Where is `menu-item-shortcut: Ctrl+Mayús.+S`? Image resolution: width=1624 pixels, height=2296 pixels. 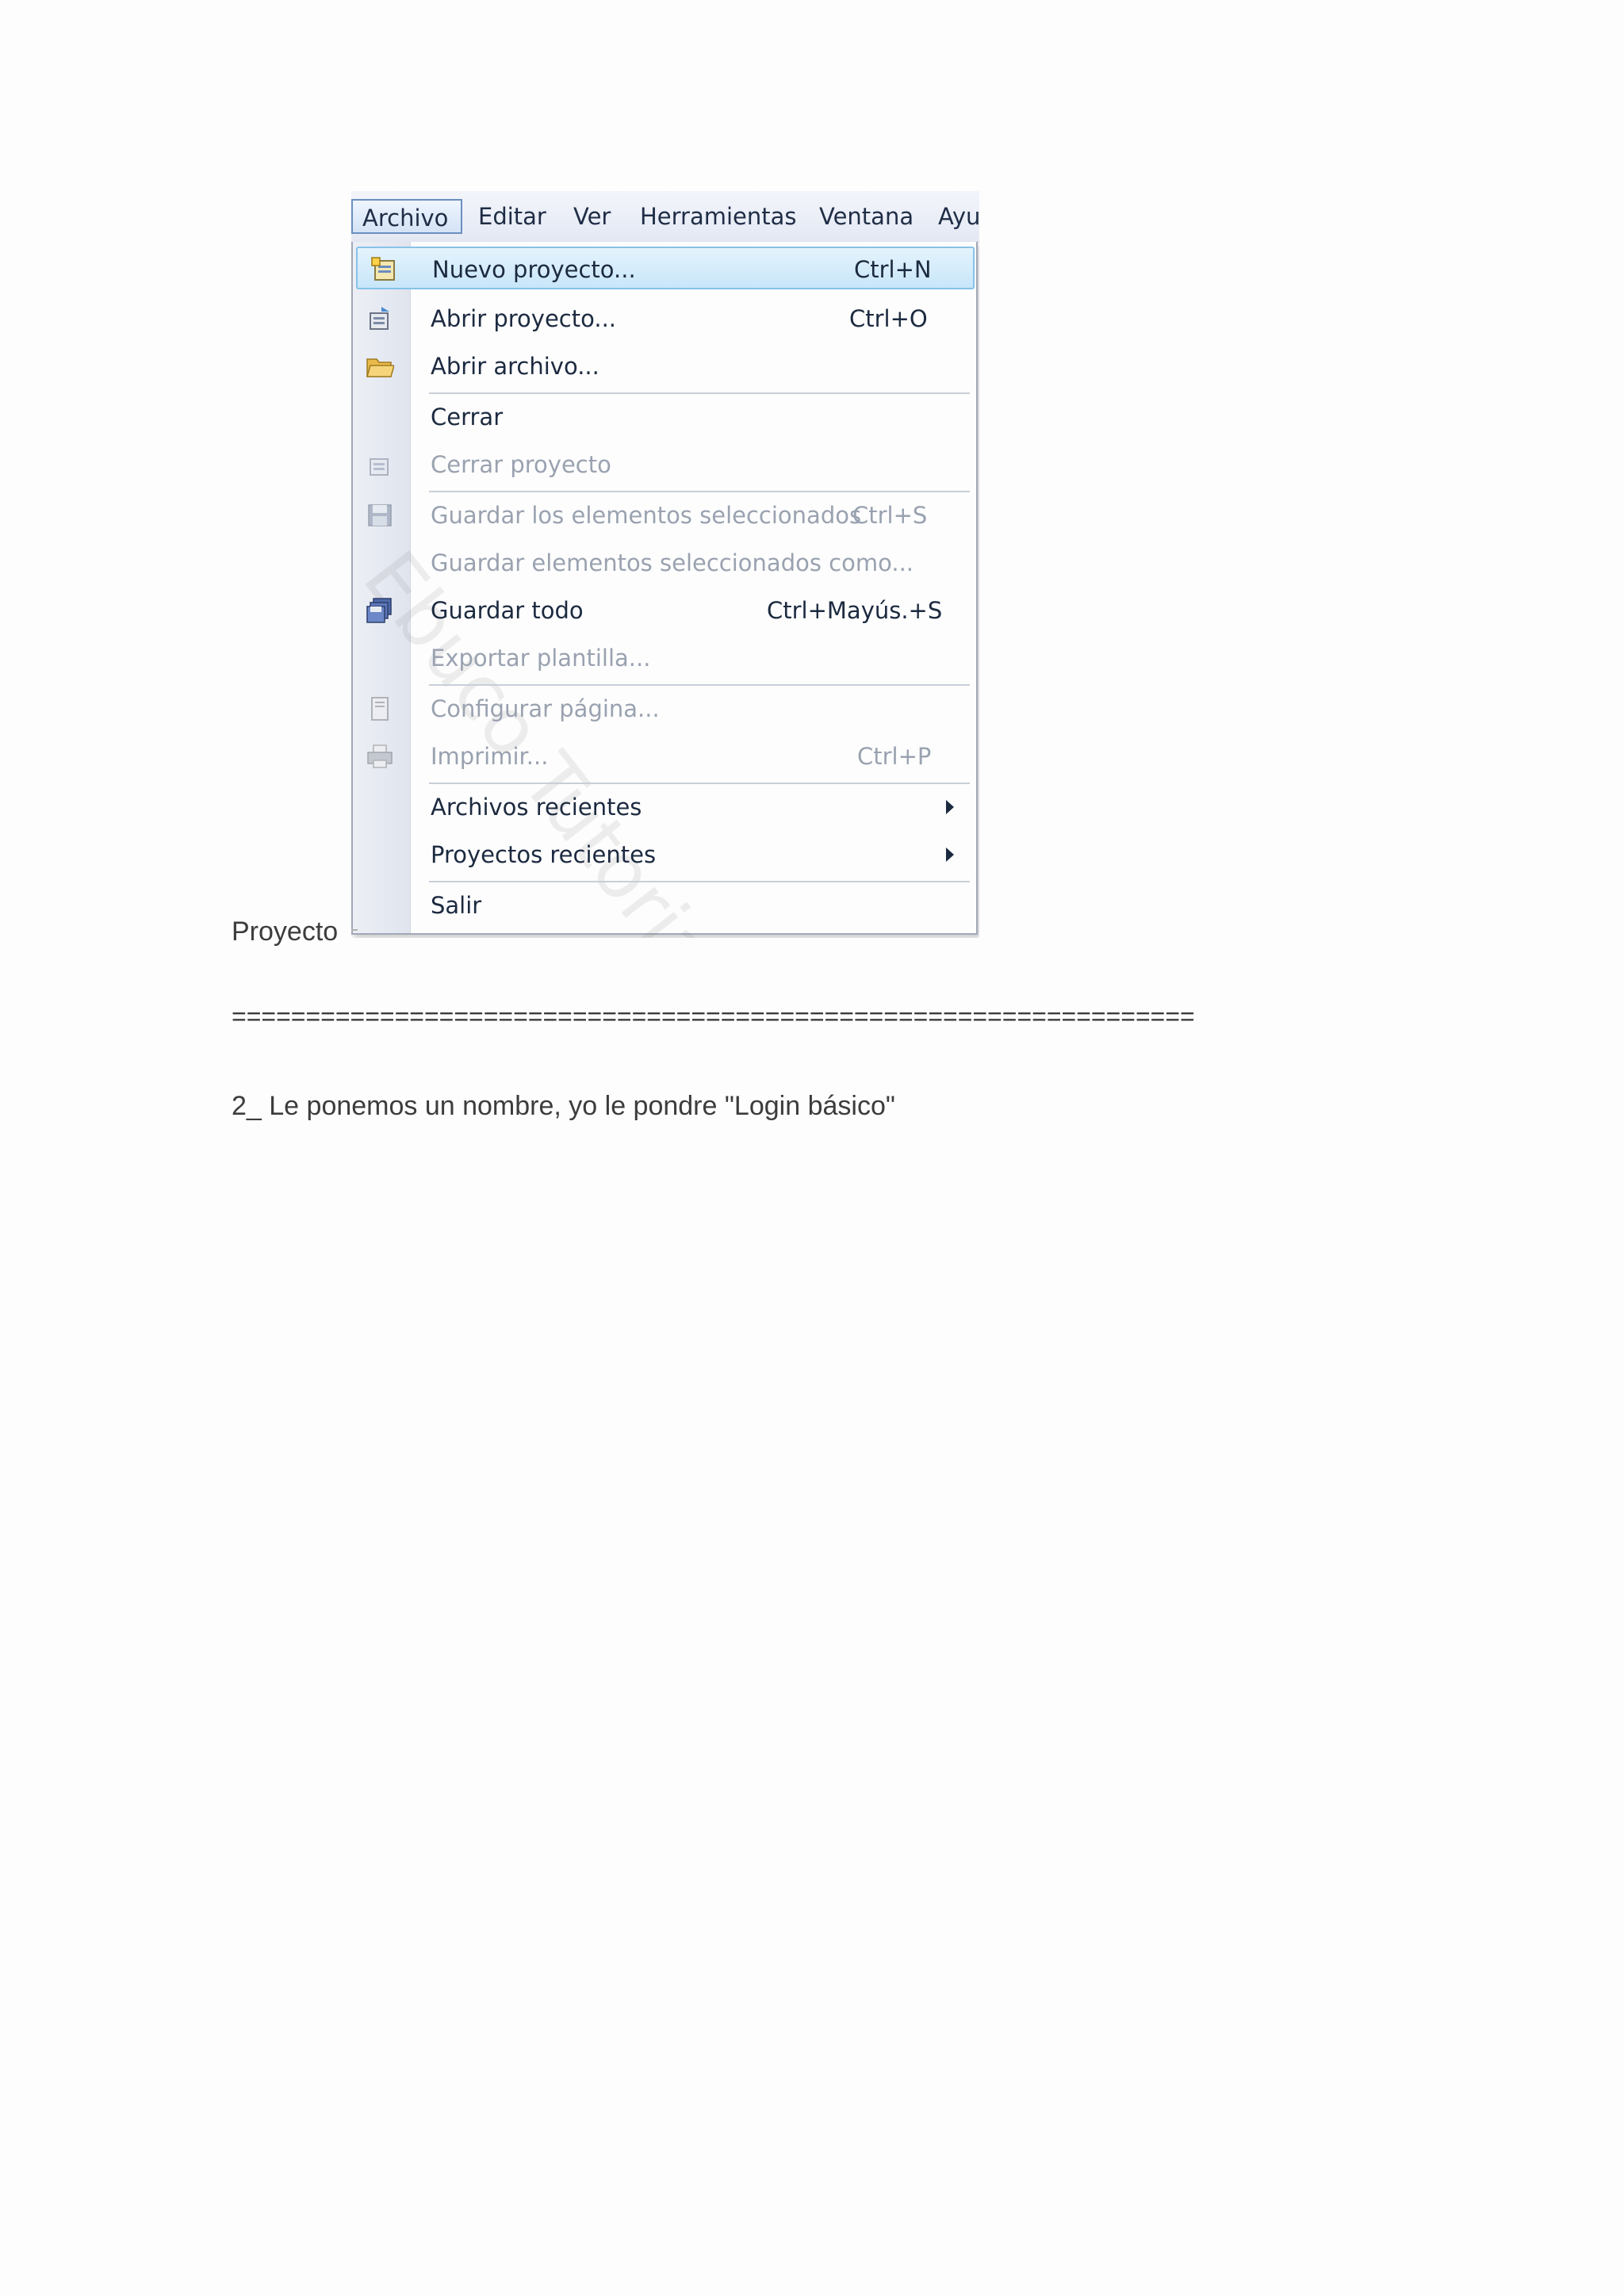
menu-item-shortcut: Ctrl+Mayús.+S is located at coordinates (855, 610).